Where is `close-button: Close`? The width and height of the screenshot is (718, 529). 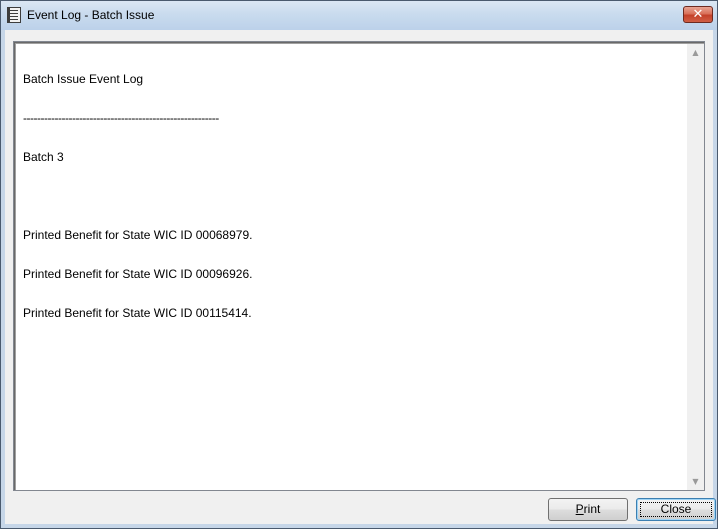 close-button: Close is located at coordinates (676, 509).